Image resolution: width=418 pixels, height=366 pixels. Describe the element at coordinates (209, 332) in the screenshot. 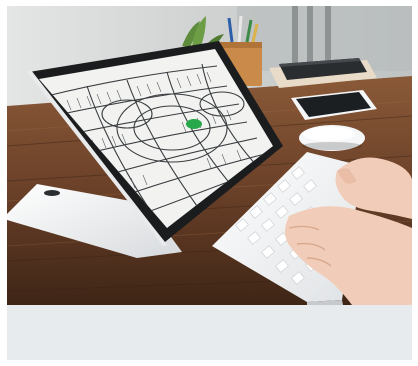

I see `caption-area` at that location.